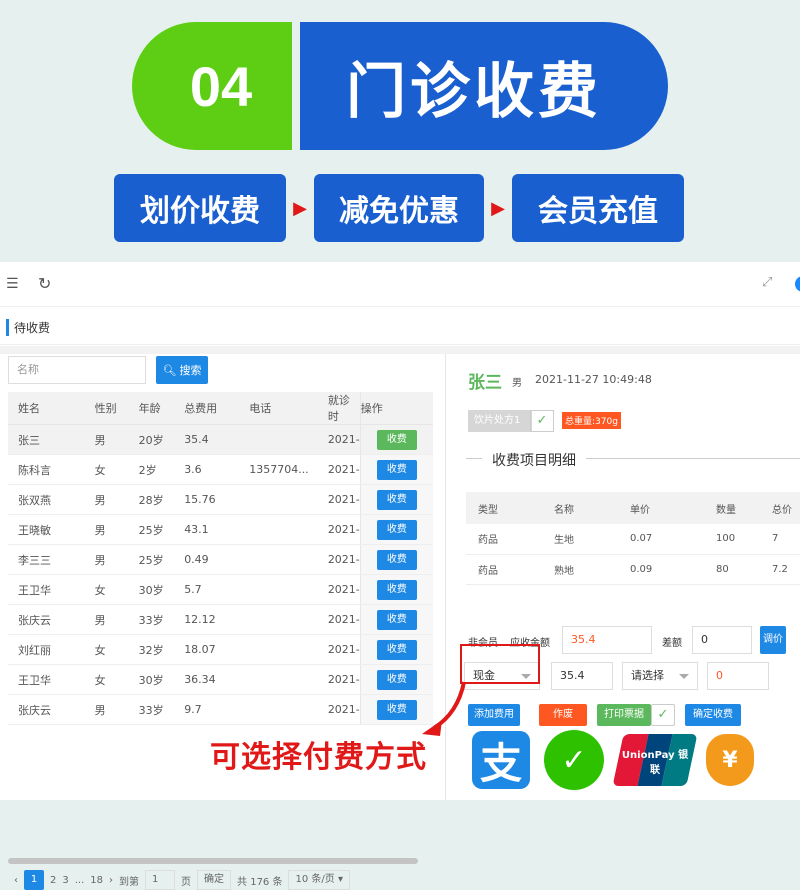 The image size is (800, 890). Describe the element at coordinates (53, 880) in the screenshot. I see `page-2: 2` at that location.